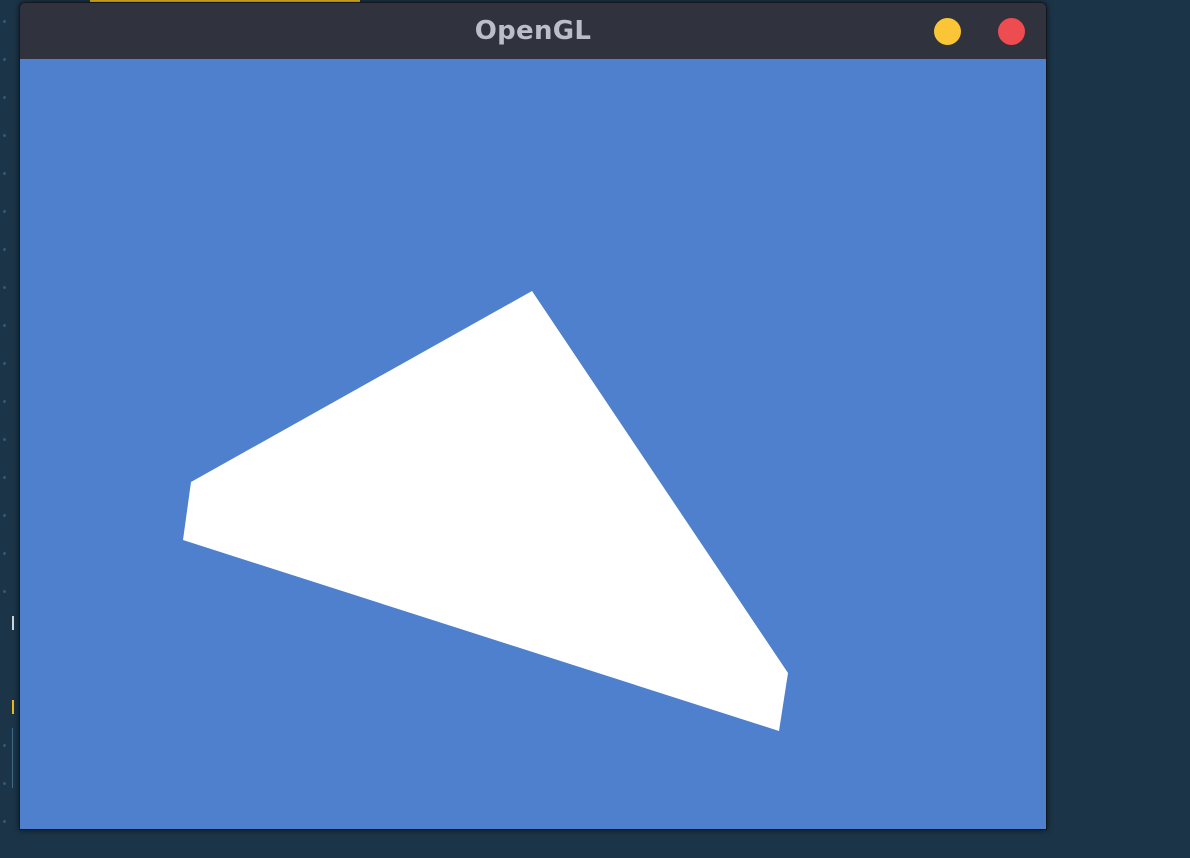 The image size is (1190, 858). I want to click on window-title: OpenGL, so click(533, 31).